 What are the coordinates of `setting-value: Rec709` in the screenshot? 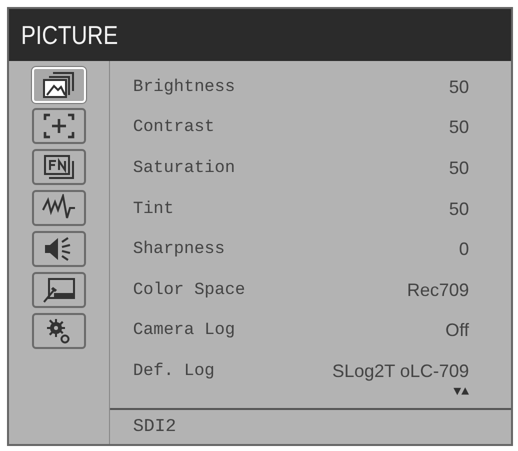 It's located at (437, 290).